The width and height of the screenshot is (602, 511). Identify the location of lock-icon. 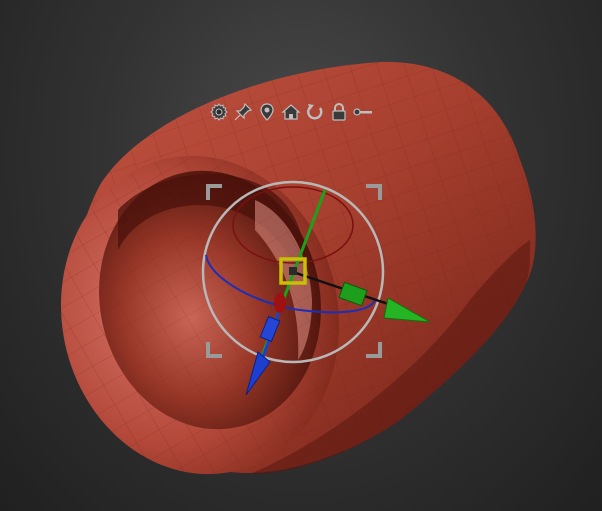
(339, 112).